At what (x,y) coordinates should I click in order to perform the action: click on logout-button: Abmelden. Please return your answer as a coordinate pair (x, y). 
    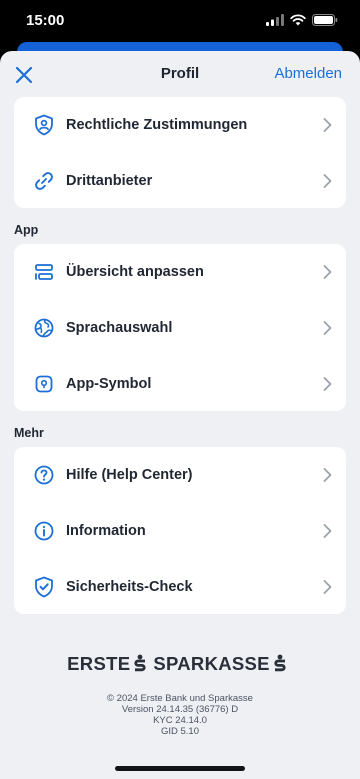
    Looking at the image, I should click on (308, 73).